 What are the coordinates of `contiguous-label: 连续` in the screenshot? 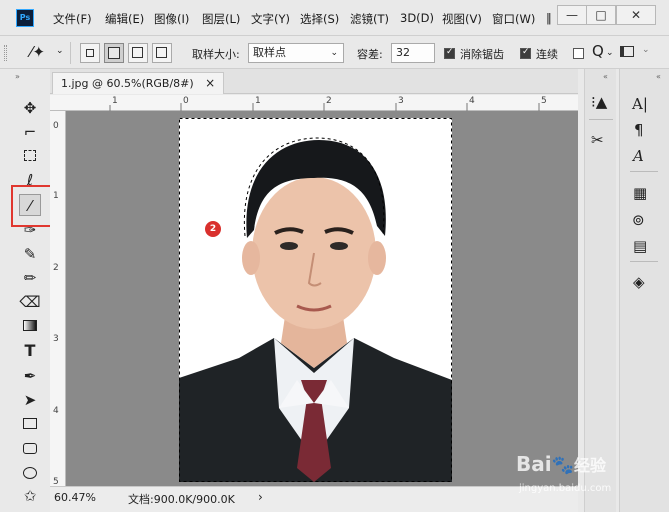 It's located at (547, 54).